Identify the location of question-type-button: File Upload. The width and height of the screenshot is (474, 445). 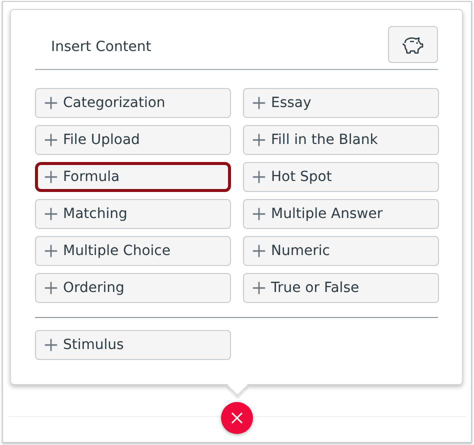
(133, 140).